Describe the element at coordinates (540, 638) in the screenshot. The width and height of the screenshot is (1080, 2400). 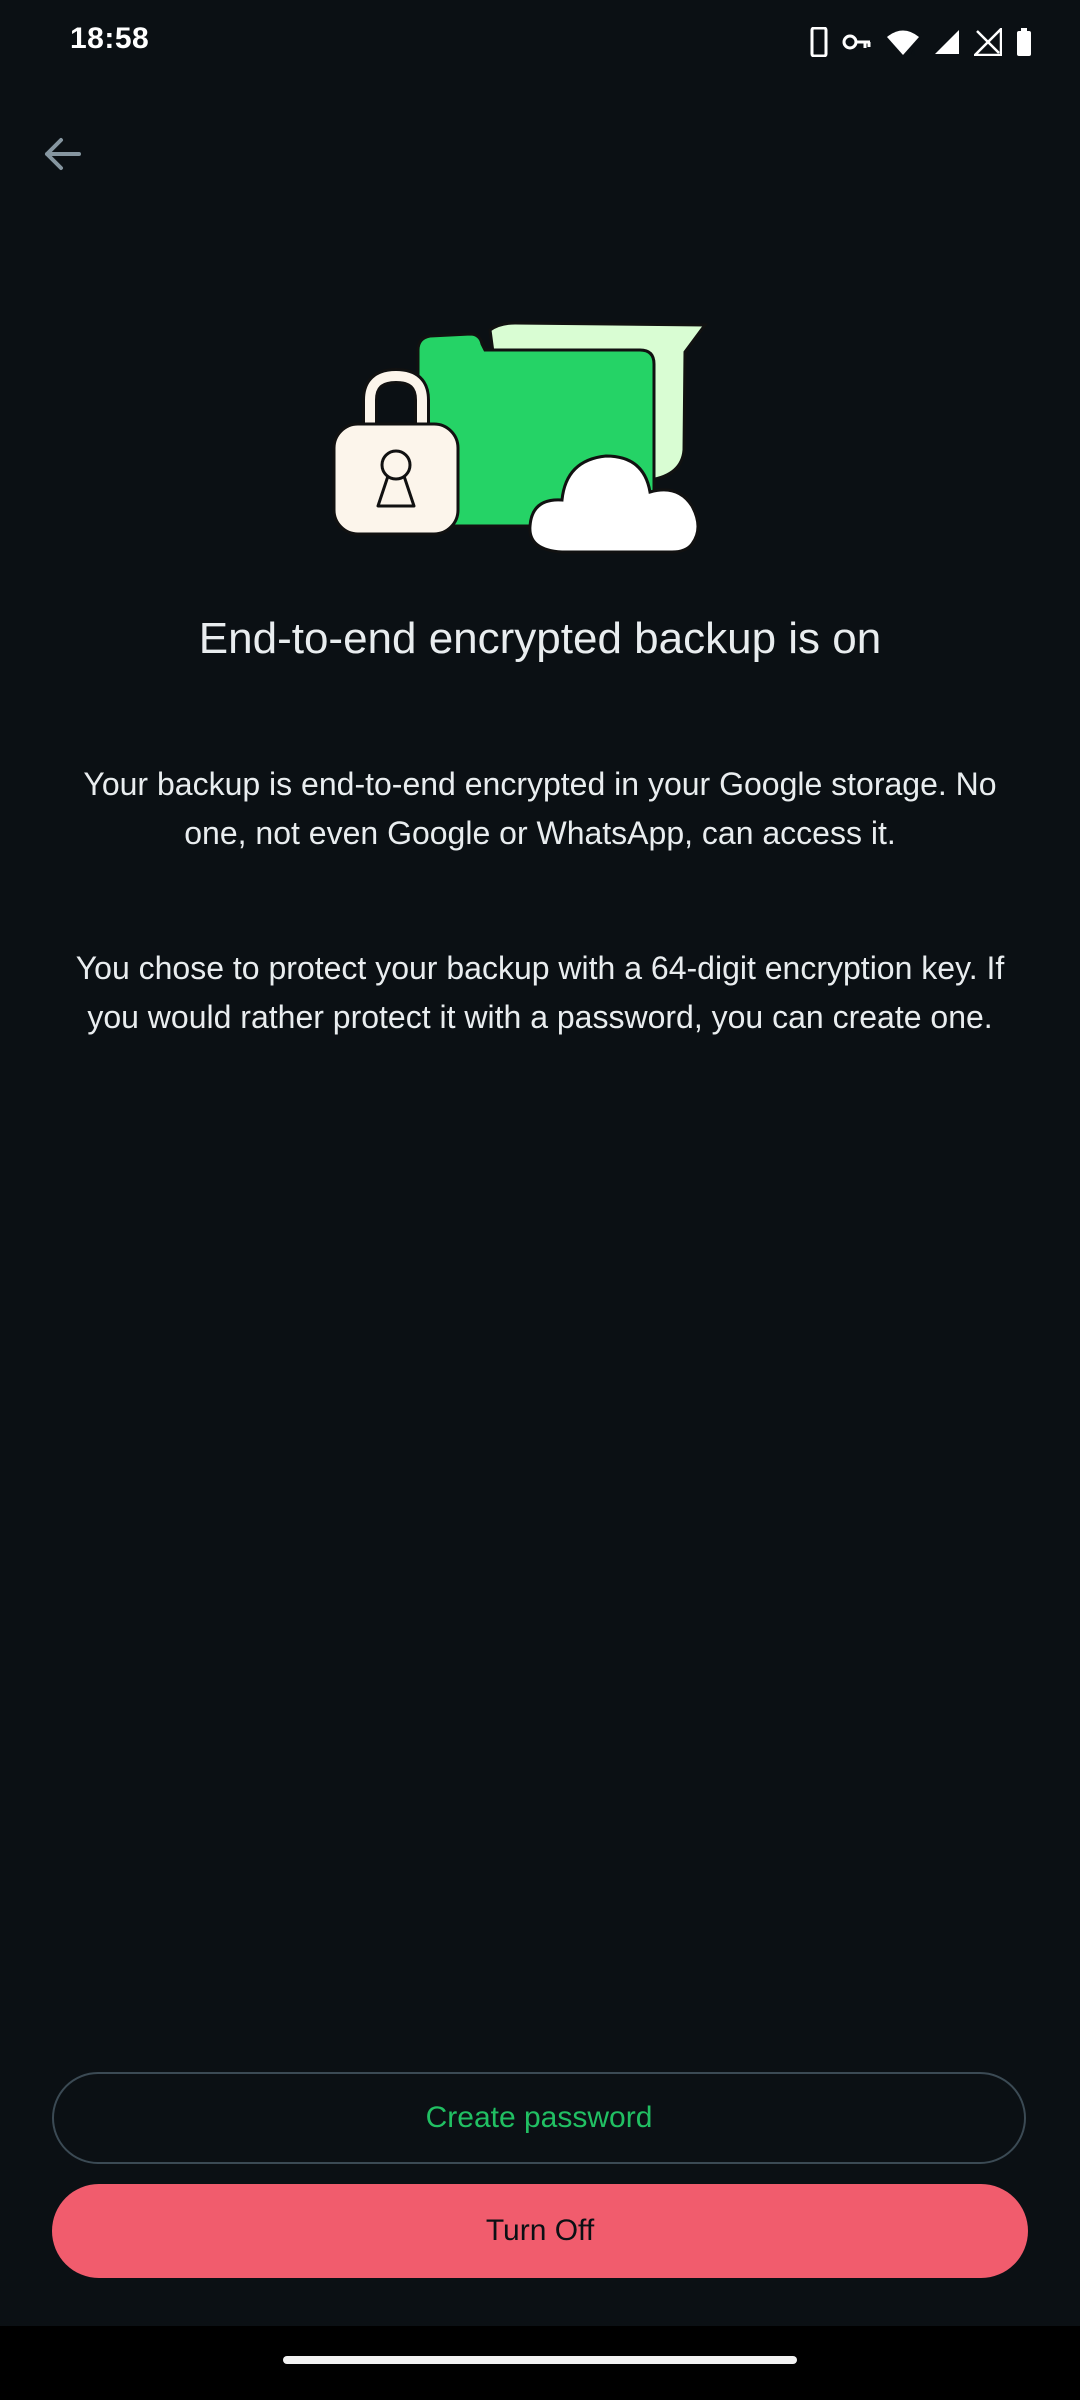
I see `page-title: End-to-end encrypted backup is on` at that location.